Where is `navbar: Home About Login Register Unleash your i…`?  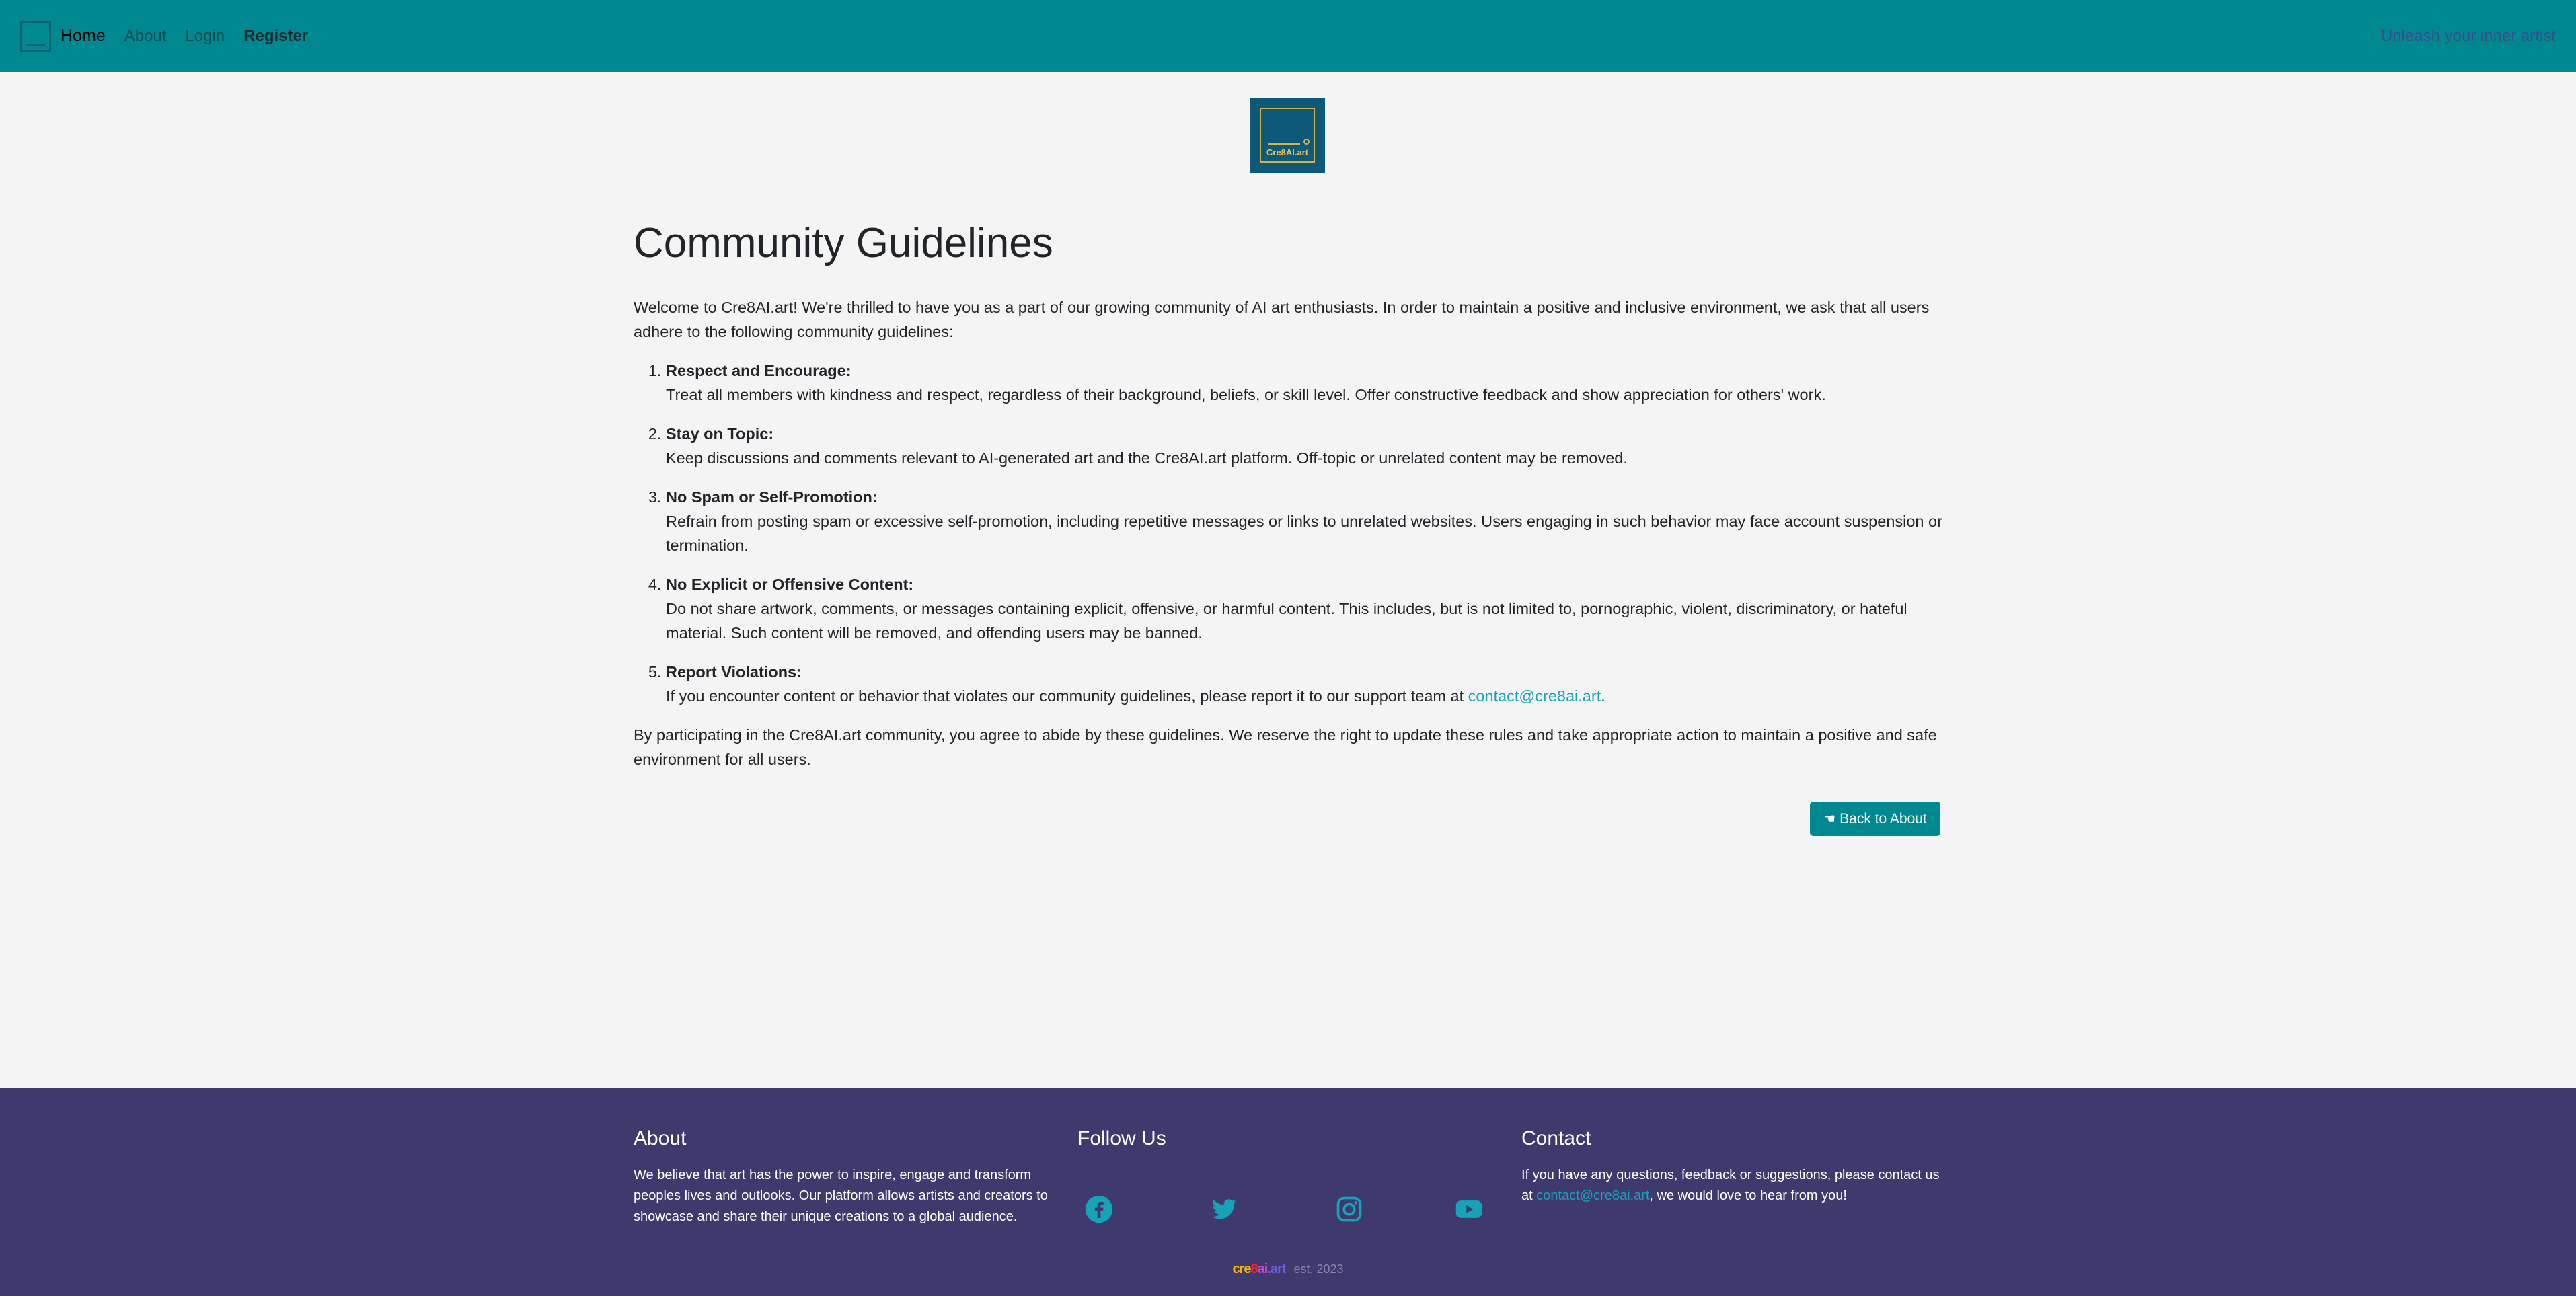
navbar: Home About Login Register Unleash your i… is located at coordinates (1288, 36).